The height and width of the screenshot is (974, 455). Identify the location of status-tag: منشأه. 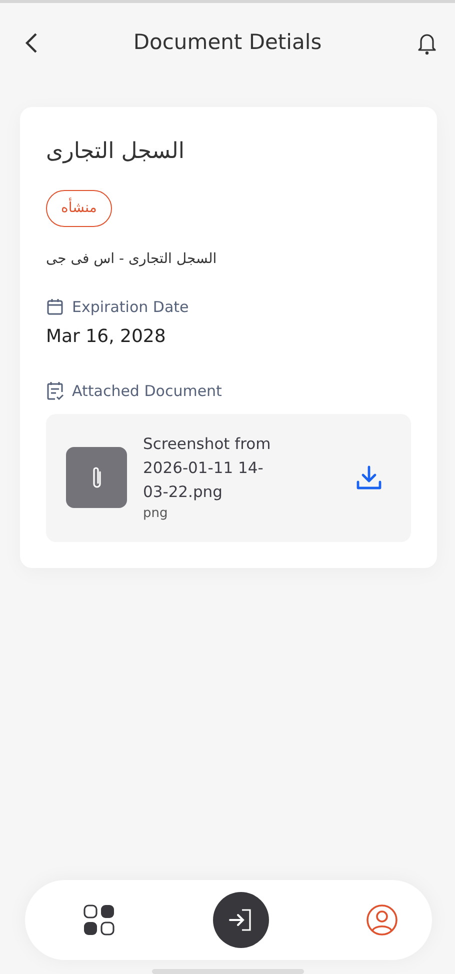
(79, 208).